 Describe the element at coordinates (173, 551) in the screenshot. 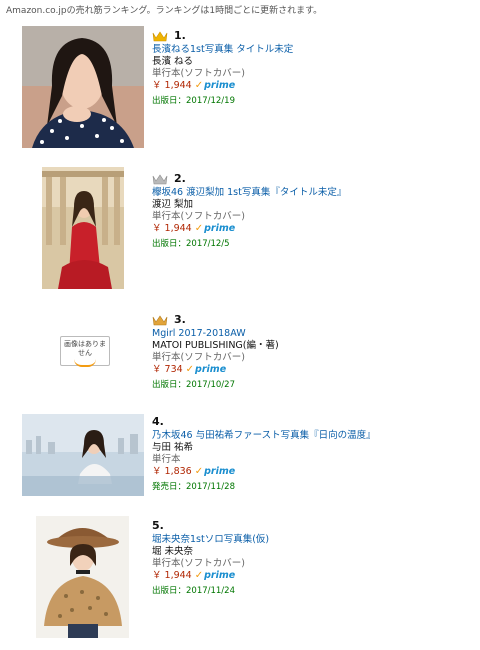

I see `book-author: 堀 未央奈` at that location.